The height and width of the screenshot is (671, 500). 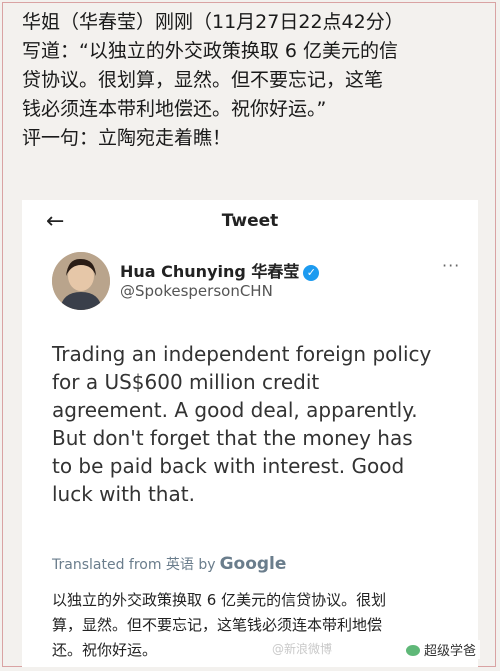 I want to click on translation-line: 算，显然。但不要忘记，这笔钱必须连本带利地偿, so click(x=217, y=625).